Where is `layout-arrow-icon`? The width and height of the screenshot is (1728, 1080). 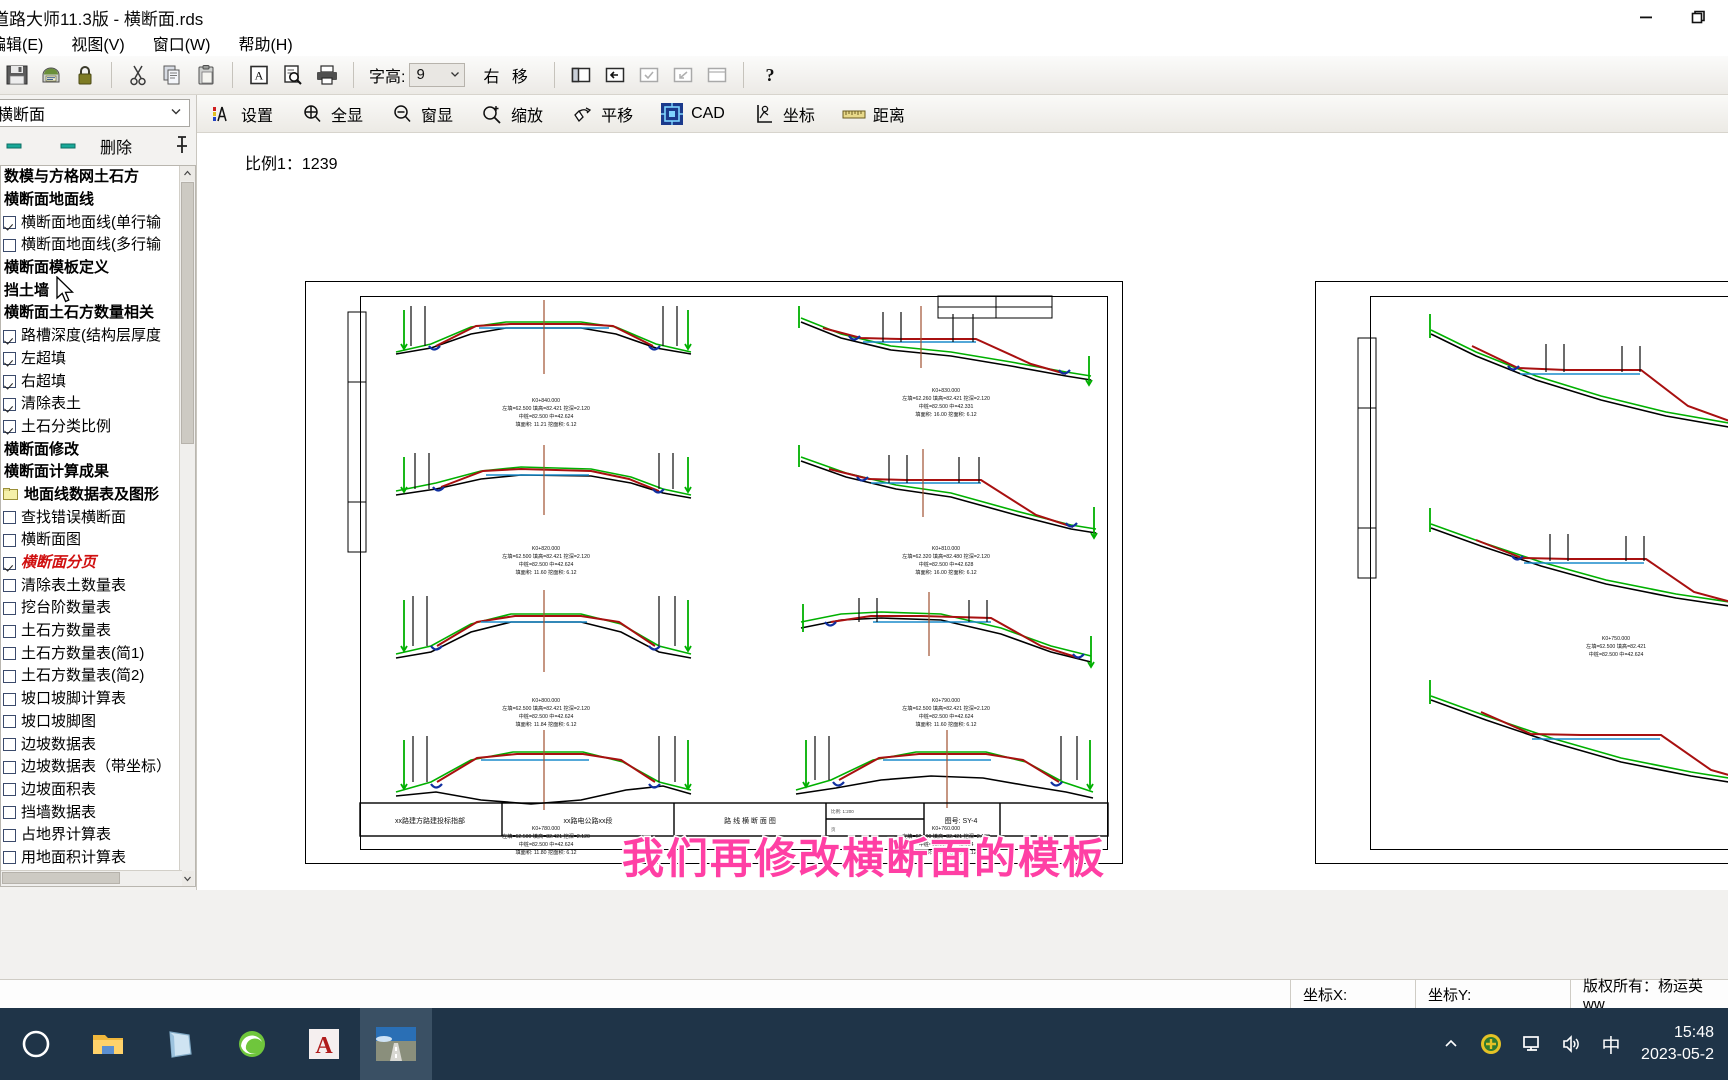
layout-arrow-icon is located at coordinates (683, 75).